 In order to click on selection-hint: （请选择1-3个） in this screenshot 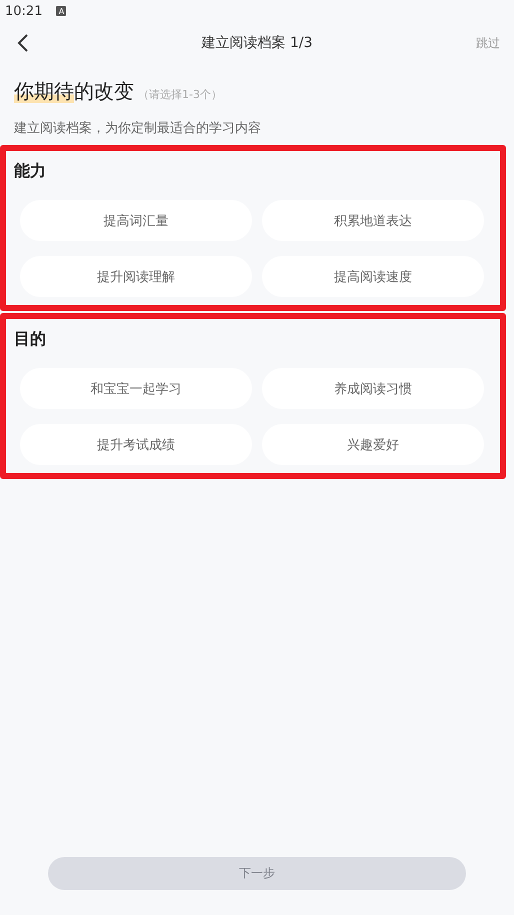, I will do `click(180, 94)`.